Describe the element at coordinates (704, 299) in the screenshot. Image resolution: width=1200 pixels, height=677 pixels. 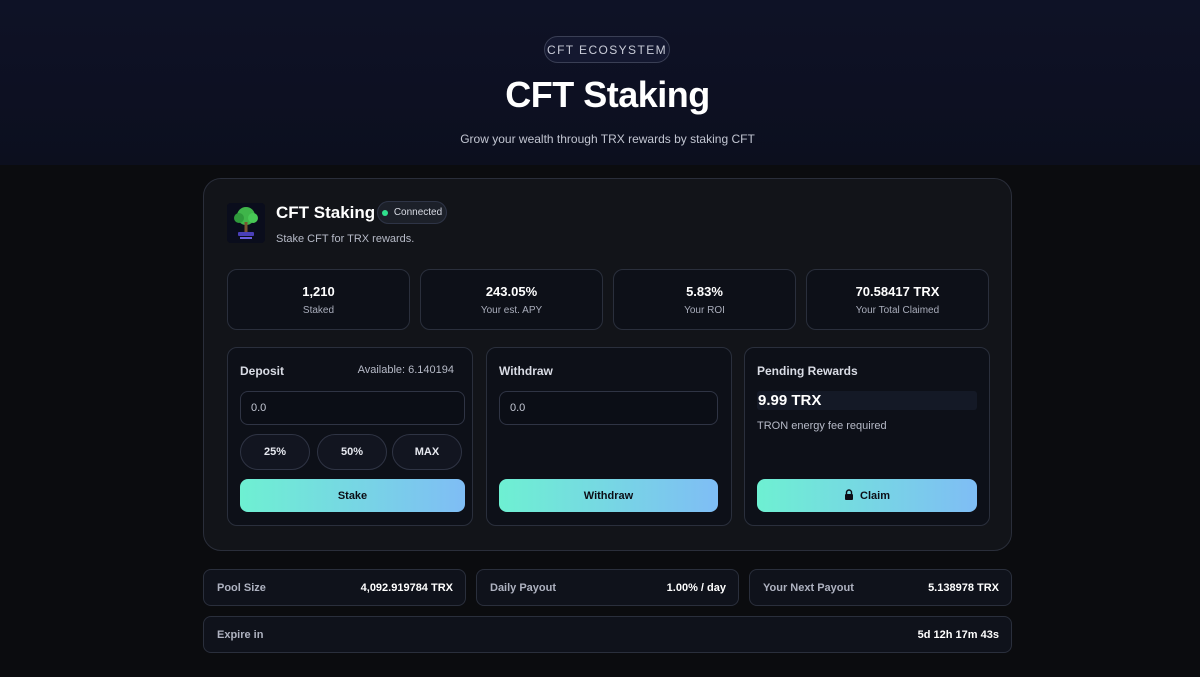
I see `stat-roi: 5.83% Your ROI` at that location.